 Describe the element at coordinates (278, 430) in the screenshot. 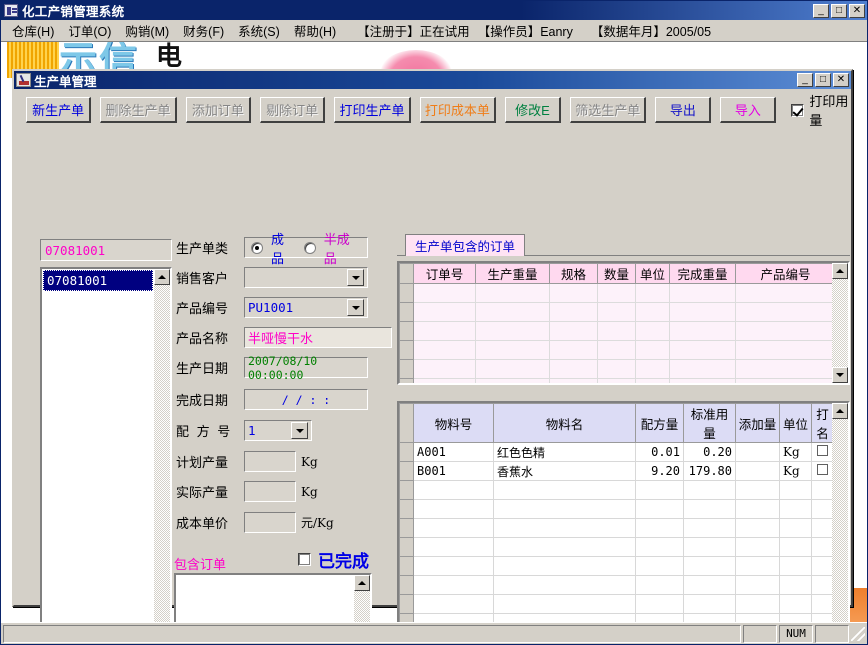

I see `recipe-no-combobox: 1` at that location.